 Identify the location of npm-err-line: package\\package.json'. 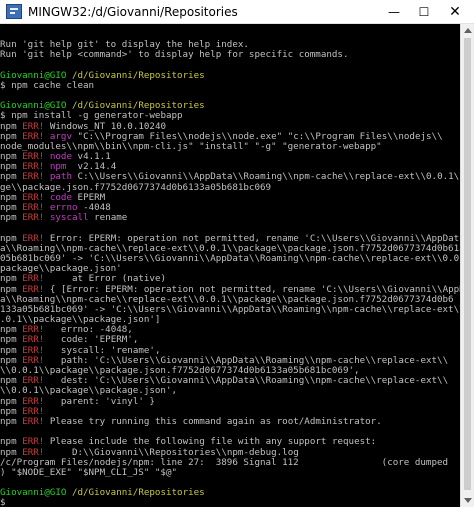
(61, 269).